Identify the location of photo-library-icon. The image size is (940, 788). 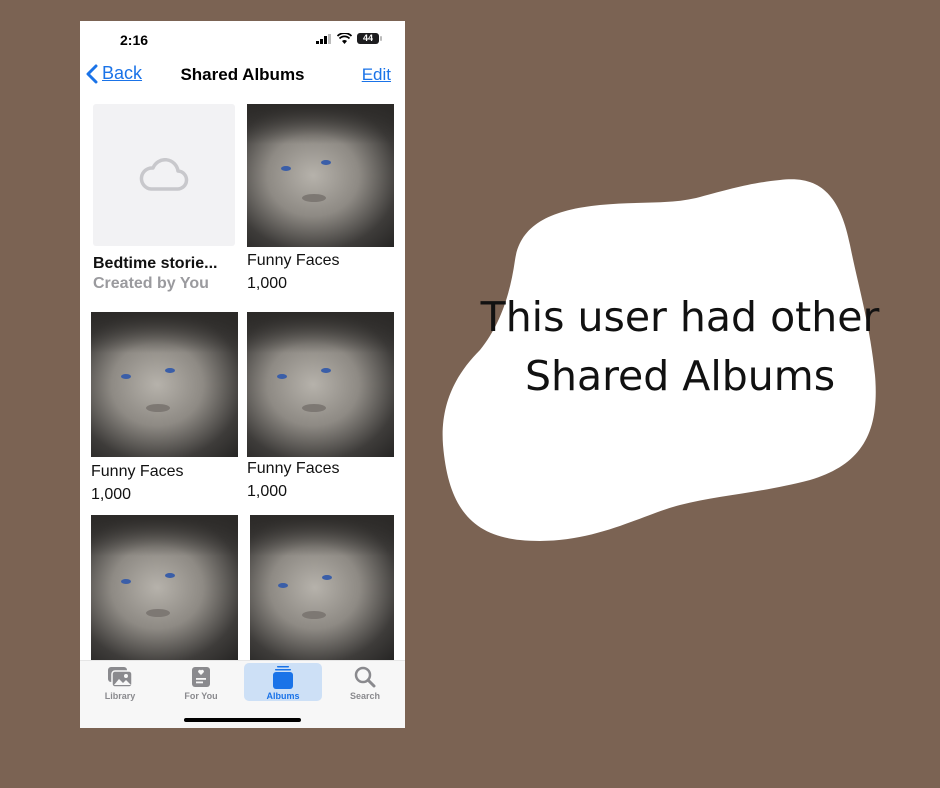
(120, 677).